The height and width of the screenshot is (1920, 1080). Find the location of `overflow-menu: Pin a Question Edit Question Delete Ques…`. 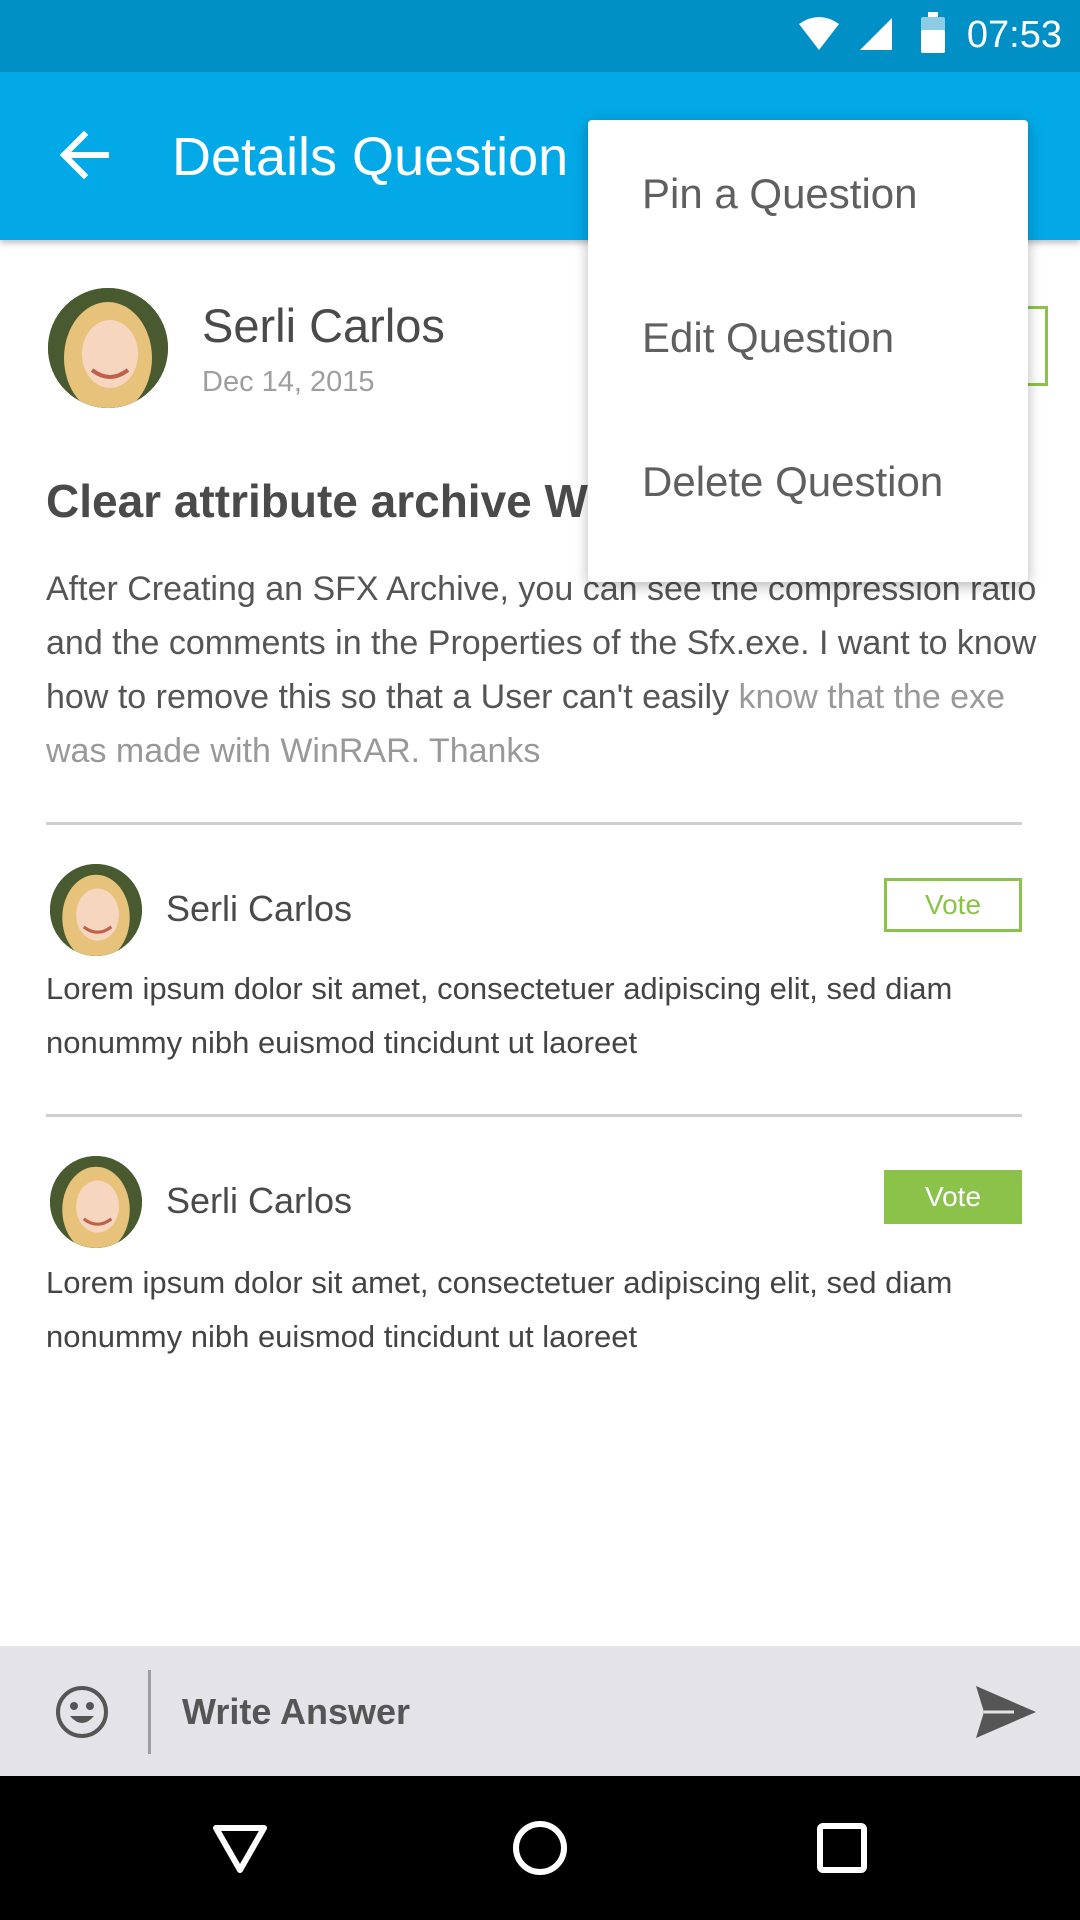

overflow-menu: Pin a Question Edit Question Delete Ques… is located at coordinates (808, 351).